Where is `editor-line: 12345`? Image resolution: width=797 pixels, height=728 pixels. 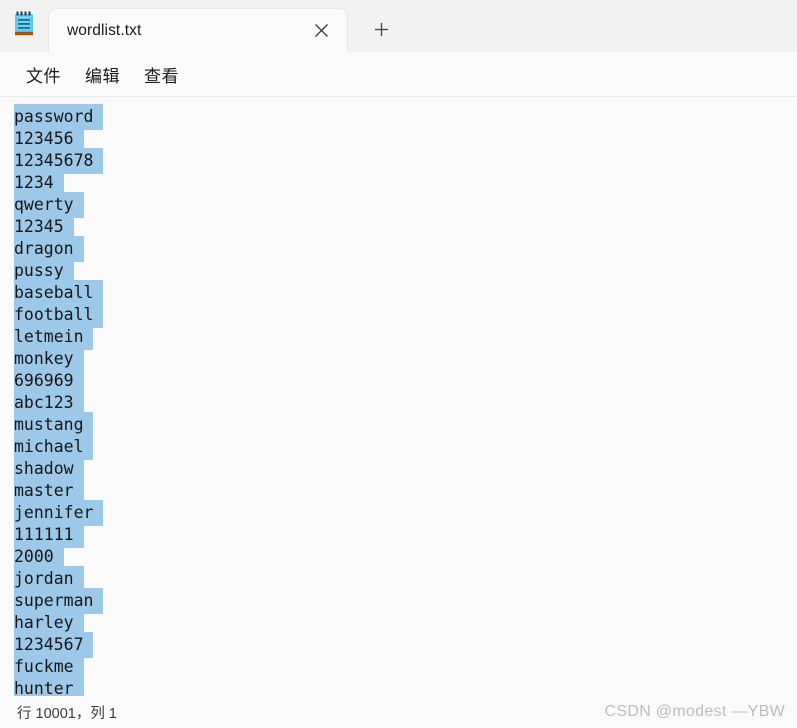
editor-line: 12345 is located at coordinates (405, 227).